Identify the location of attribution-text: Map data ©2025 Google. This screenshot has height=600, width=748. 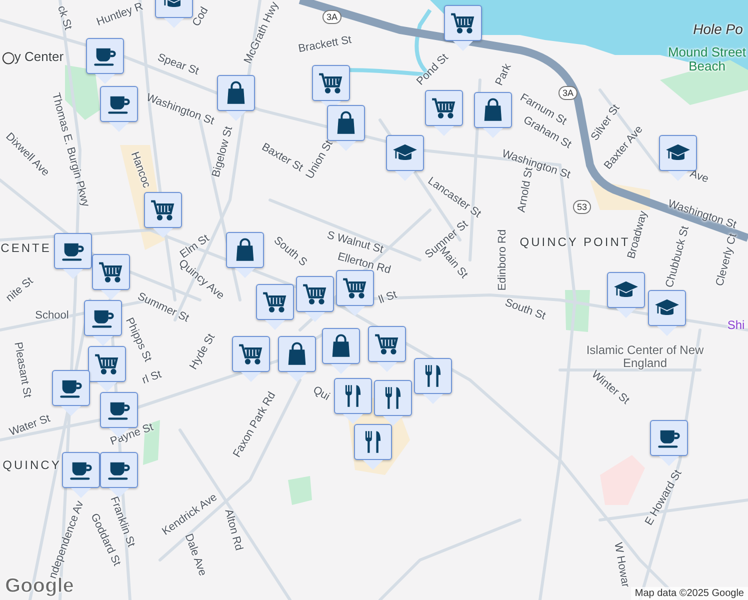
(689, 593).